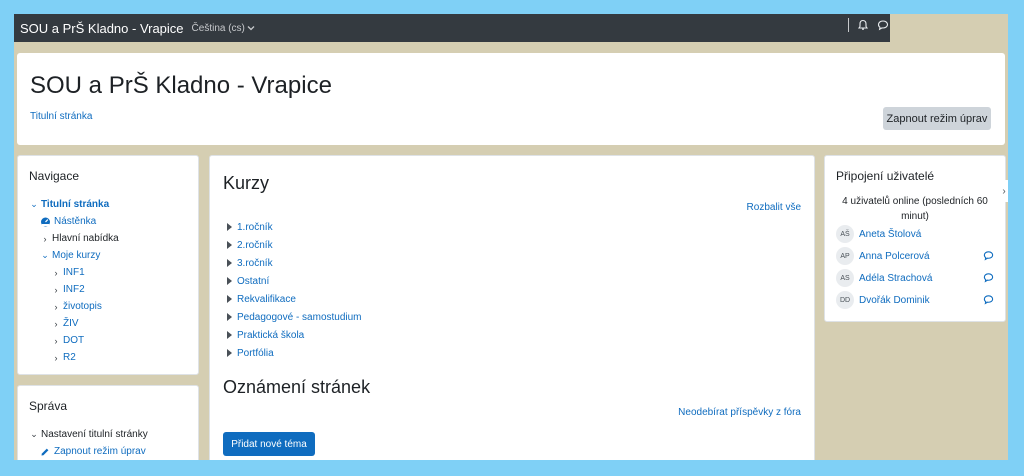 This screenshot has height=476, width=1024. What do you see at coordinates (74, 272) in the screenshot?
I see `nav-item-label: INF1` at bounding box center [74, 272].